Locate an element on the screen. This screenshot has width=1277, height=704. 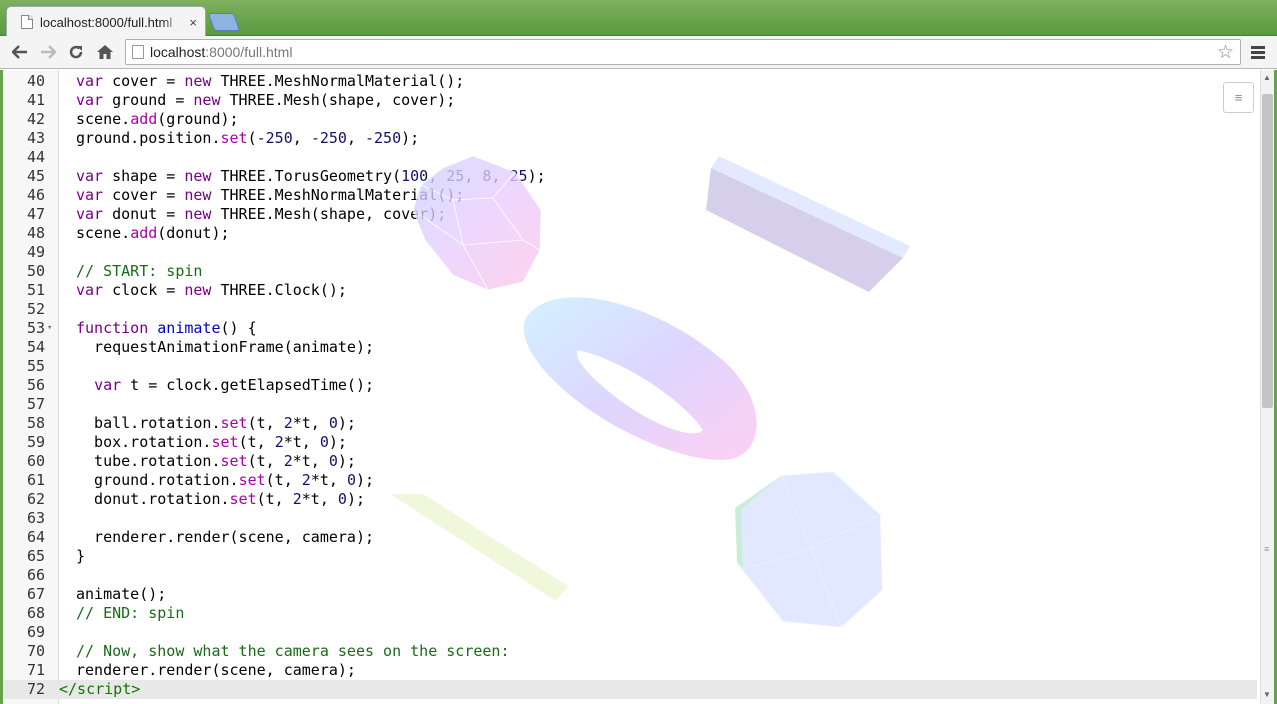
line-number: 56 is located at coordinates (35, 385).